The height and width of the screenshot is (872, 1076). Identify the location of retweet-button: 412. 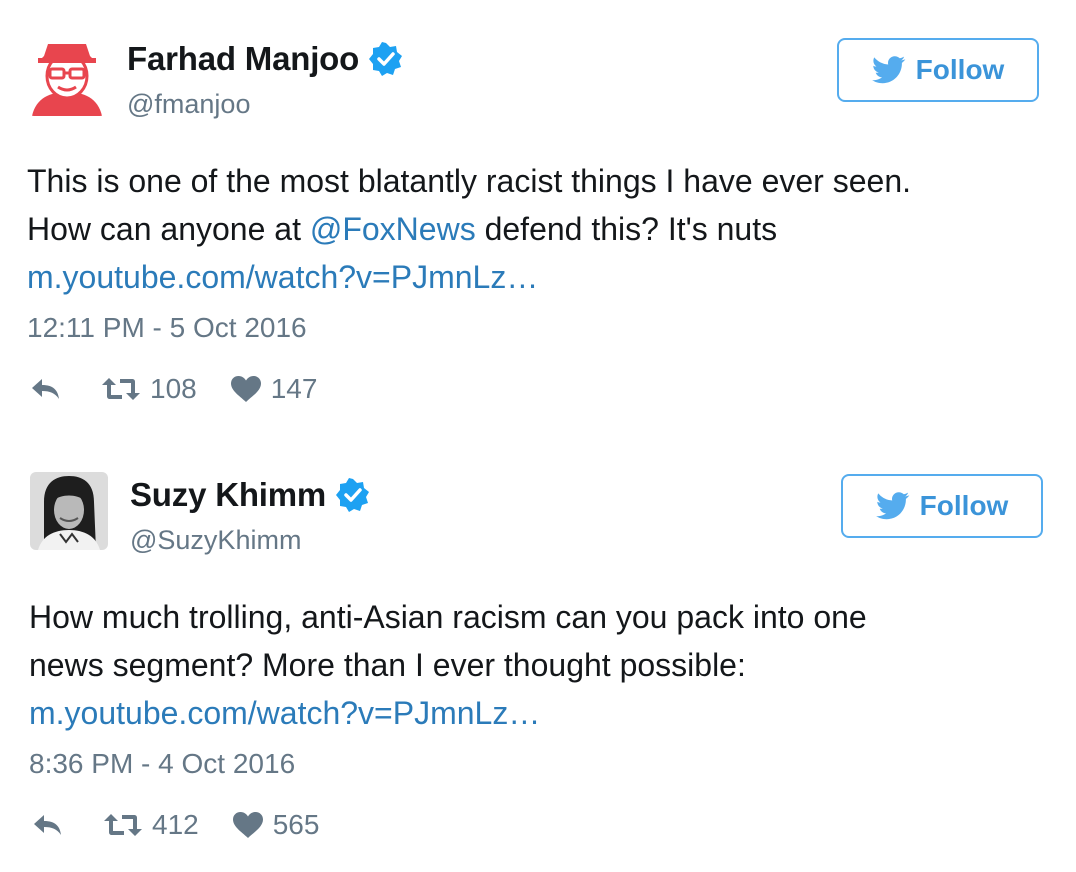
(151, 825).